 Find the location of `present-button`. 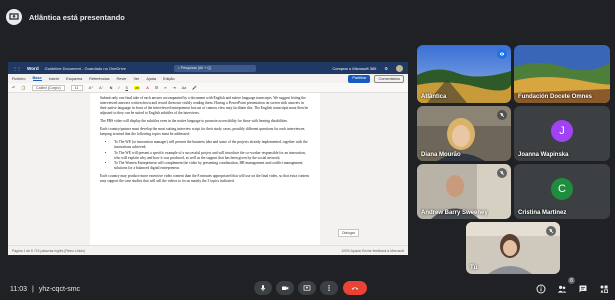

present-button is located at coordinates (307, 288).